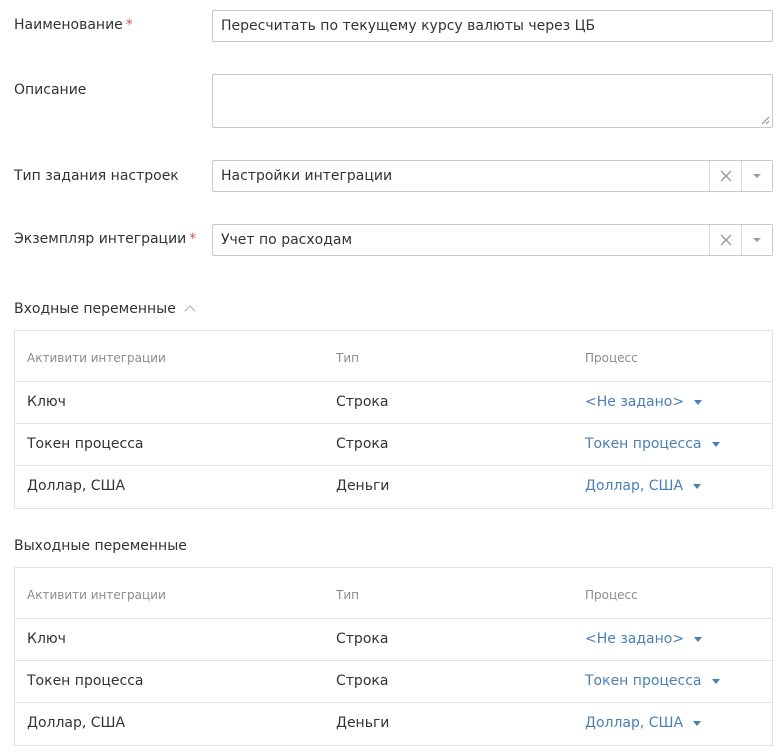  What do you see at coordinates (105, 239) in the screenshot?
I see `integration-instance-label: Экземпляр интеграции *` at bounding box center [105, 239].